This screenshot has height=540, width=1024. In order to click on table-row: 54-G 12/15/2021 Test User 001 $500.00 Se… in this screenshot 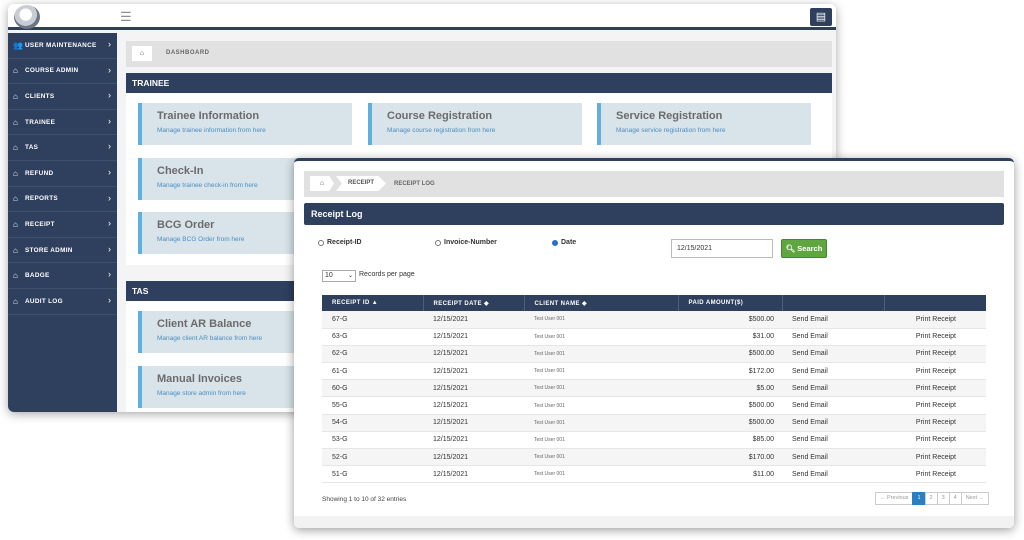, I will do `click(654, 423)`.